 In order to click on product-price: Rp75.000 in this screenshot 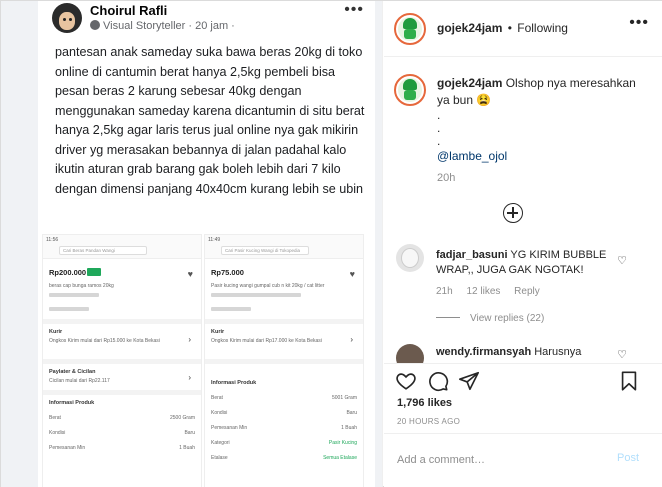, I will do `click(227, 272)`.